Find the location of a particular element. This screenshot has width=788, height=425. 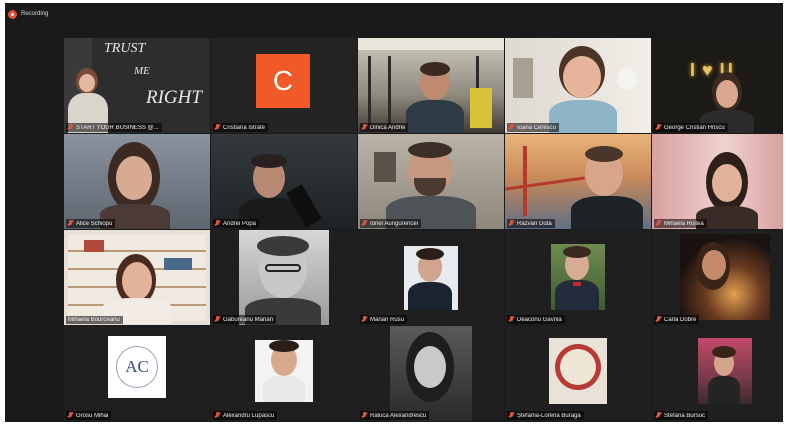

participant-name-bar: Raluca Alexandrescu is located at coordinates (395, 415).